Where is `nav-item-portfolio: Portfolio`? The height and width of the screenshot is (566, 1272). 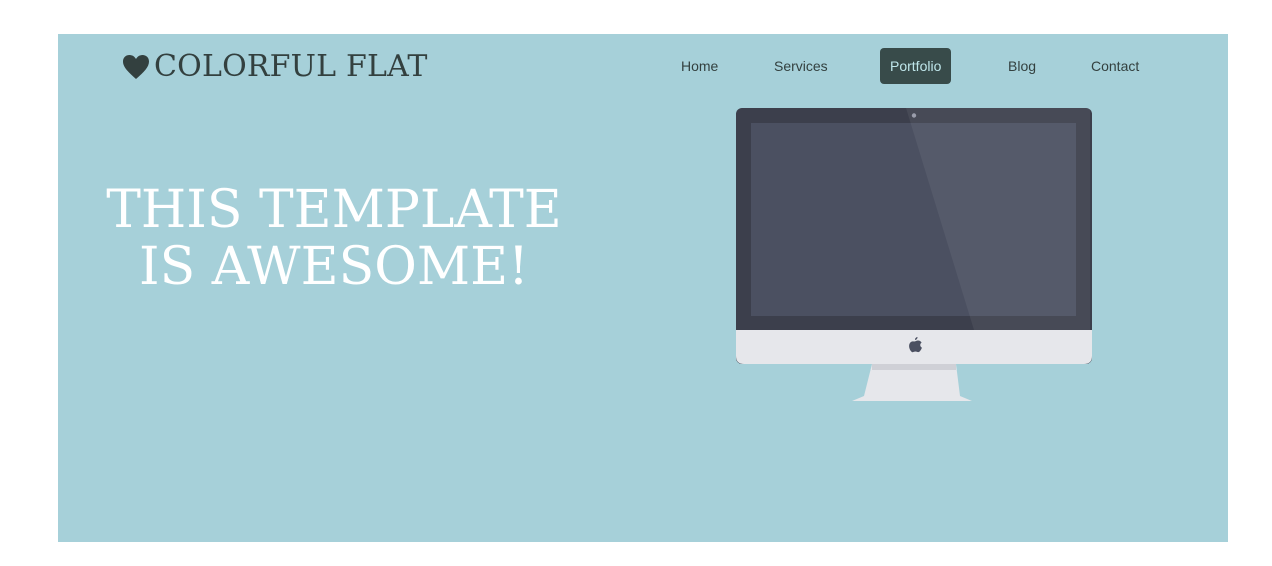 nav-item-portfolio: Portfolio is located at coordinates (916, 66).